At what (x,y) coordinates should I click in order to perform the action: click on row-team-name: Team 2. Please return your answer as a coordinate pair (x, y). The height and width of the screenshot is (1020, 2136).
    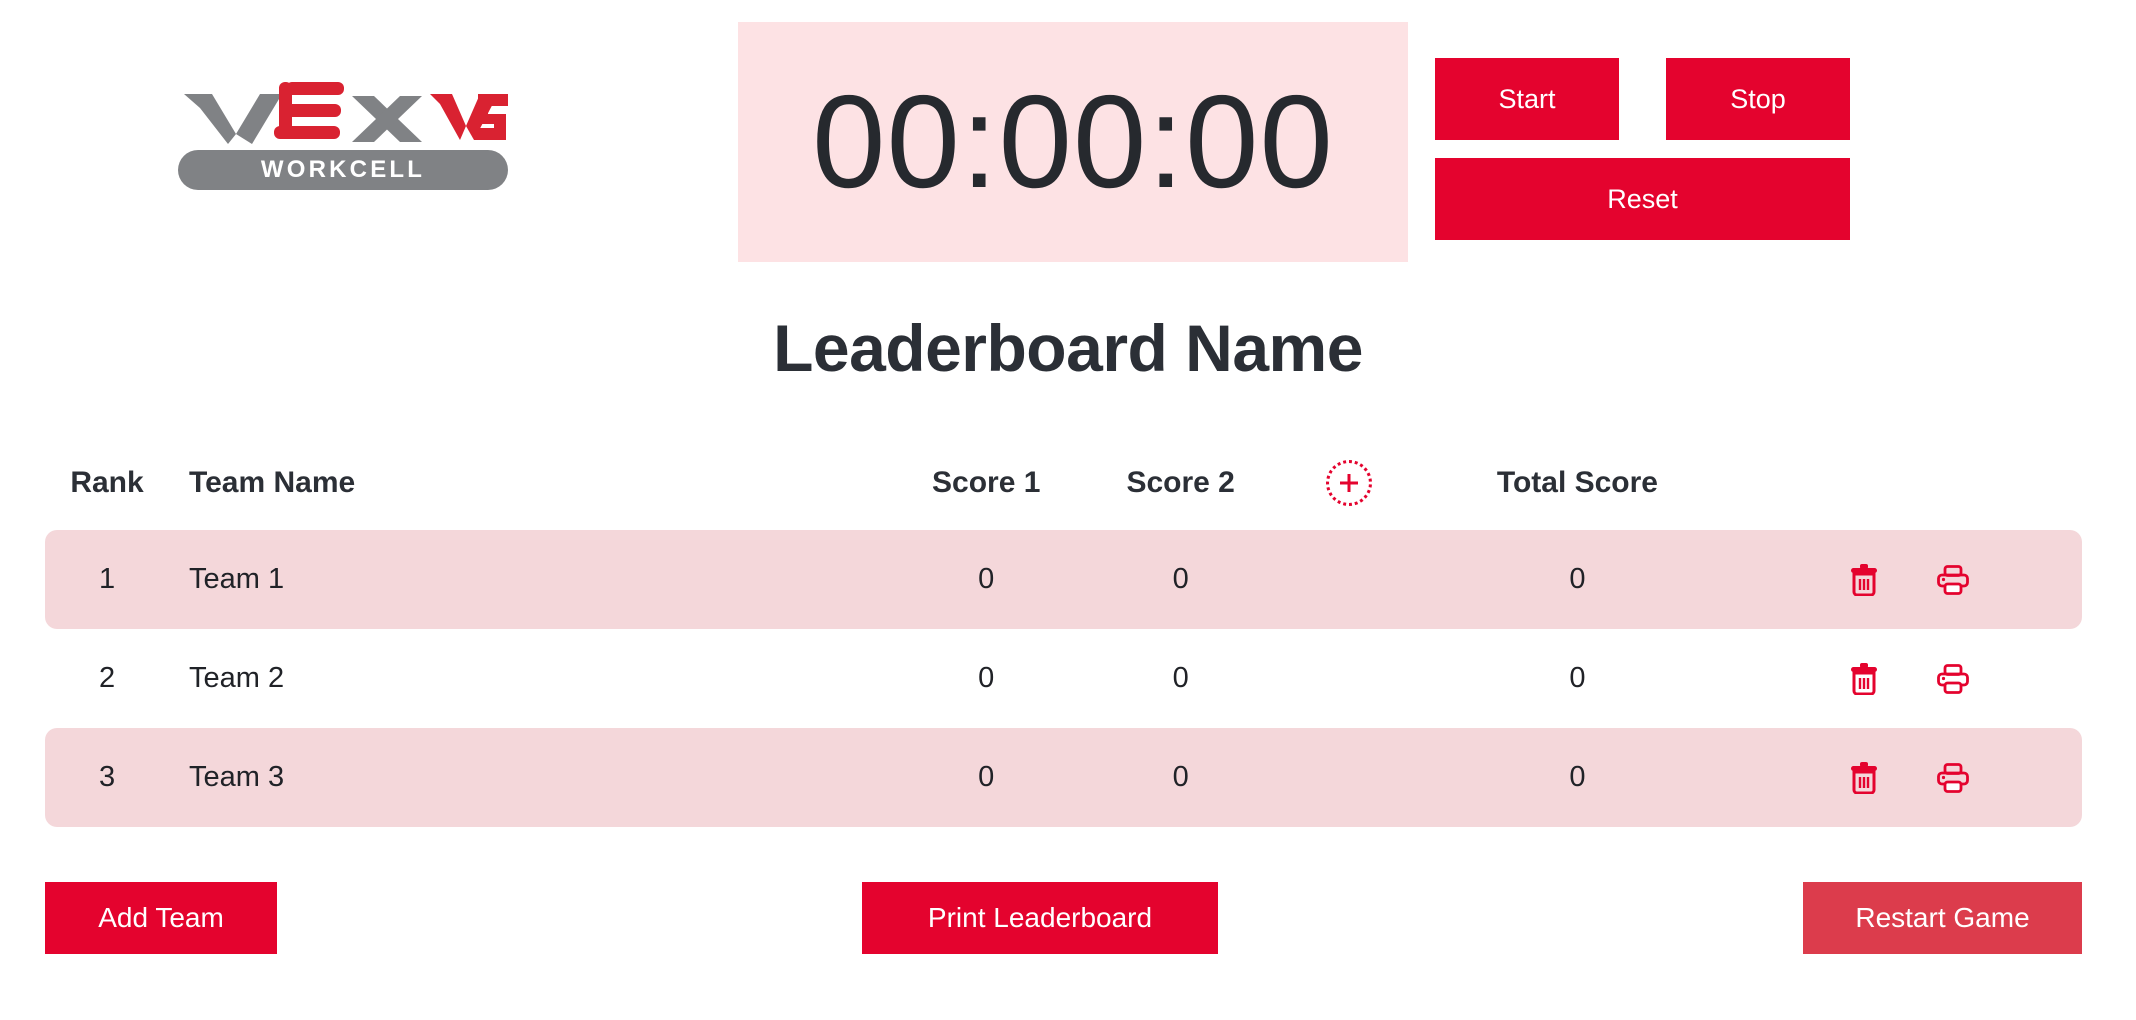
    Looking at the image, I should click on (332, 678).